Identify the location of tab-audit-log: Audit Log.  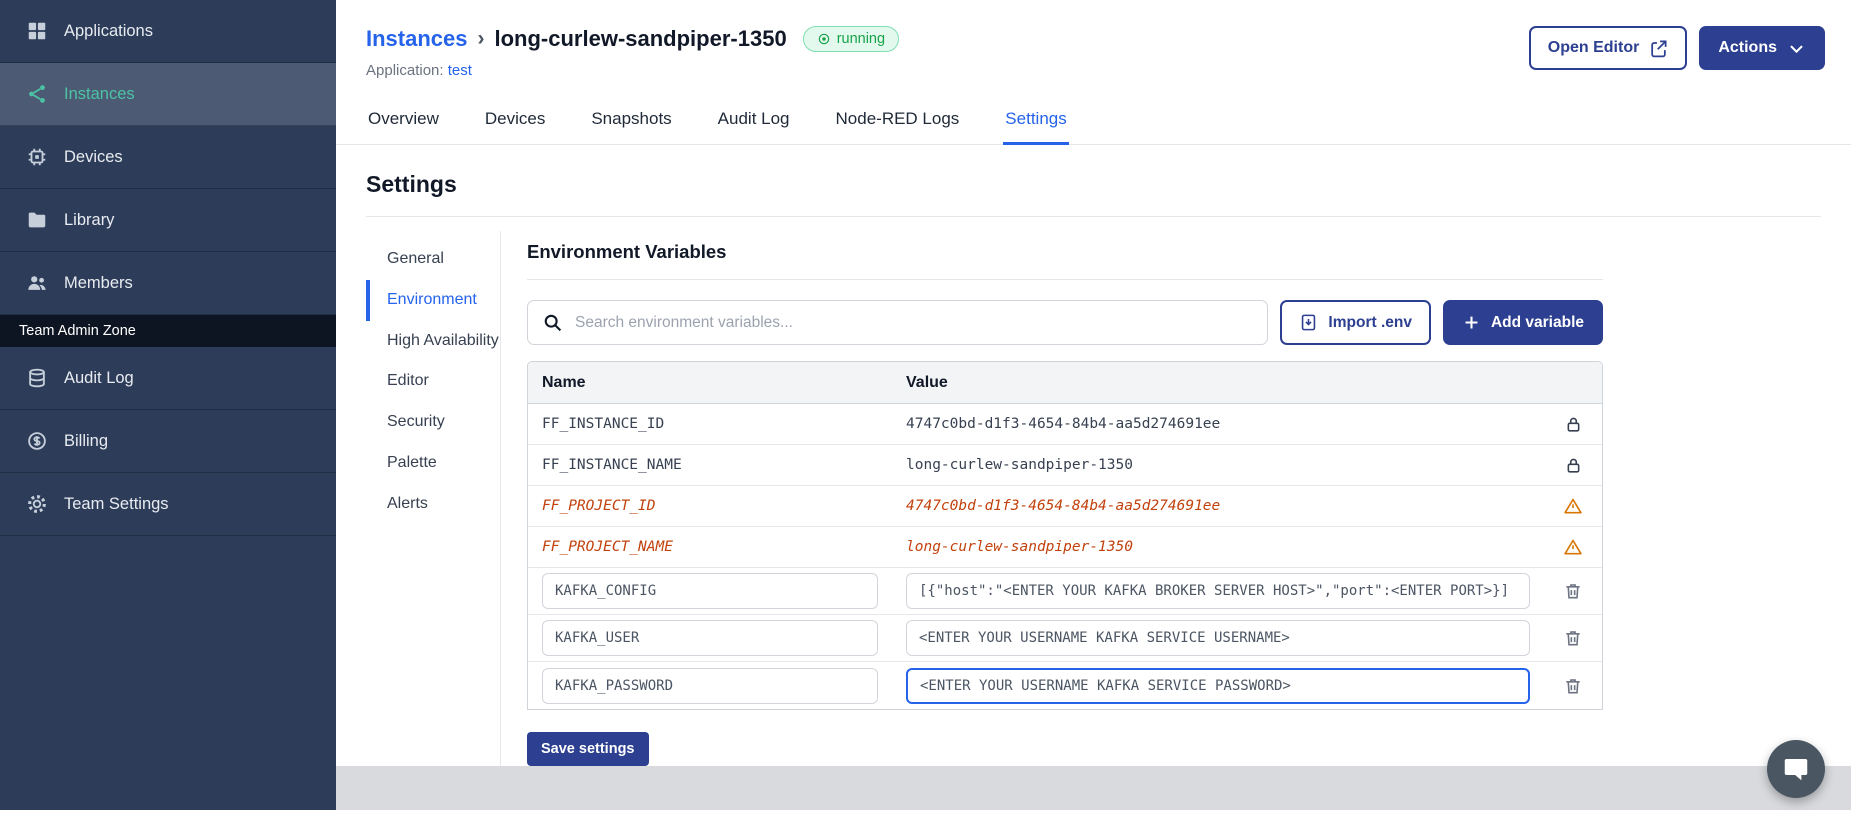
(754, 124).